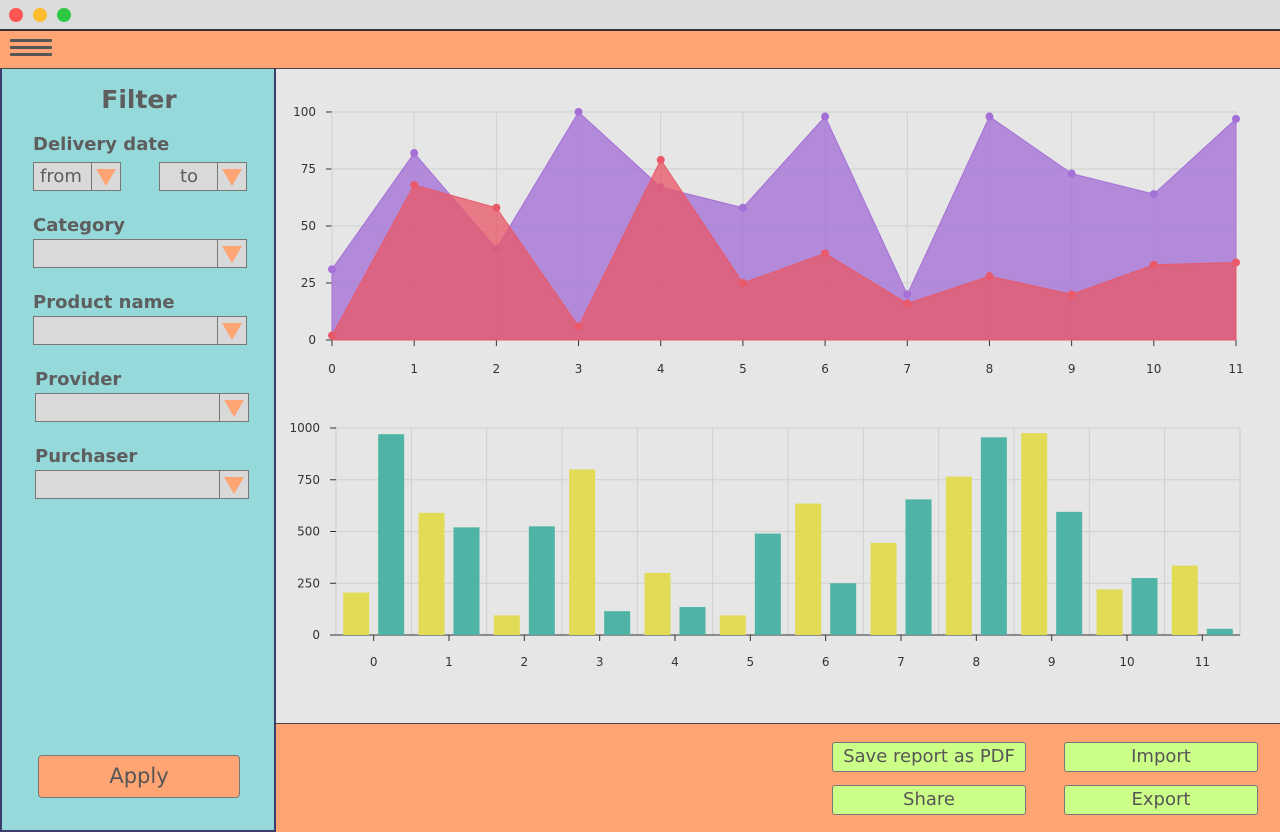 This screenshot has height=832, width=1280. Describe the element at coordinates (990, 369) in the screenshot. I see `area-x-tick-label: 8` at that location.